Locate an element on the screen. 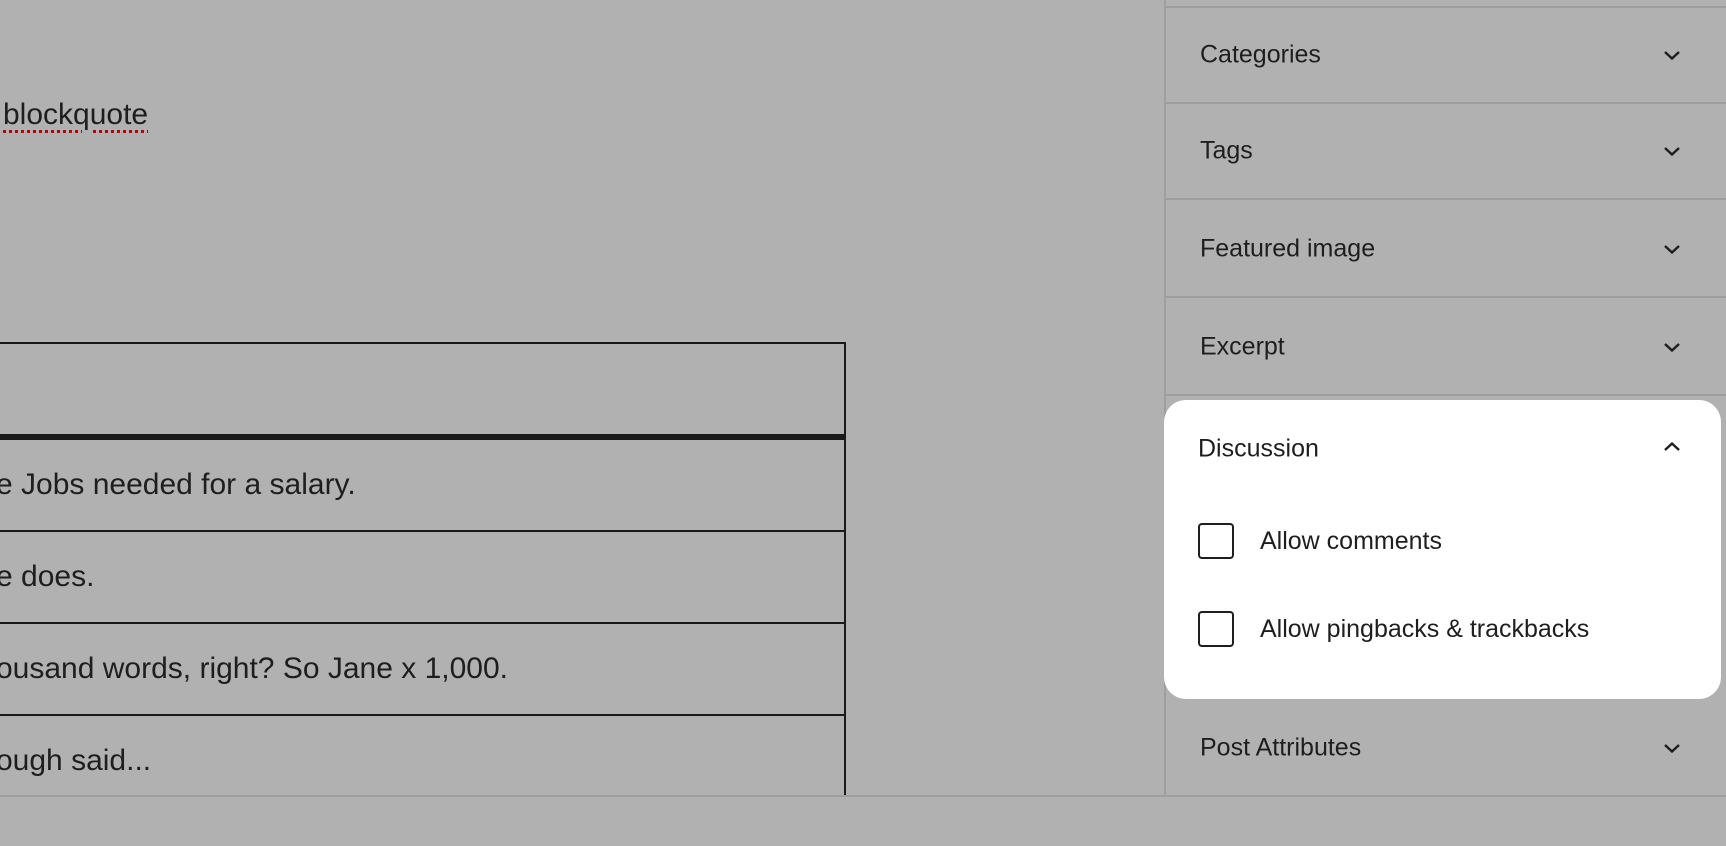  table-cell: e Jobs needed for a salary. is located at coordinates (178, 485).